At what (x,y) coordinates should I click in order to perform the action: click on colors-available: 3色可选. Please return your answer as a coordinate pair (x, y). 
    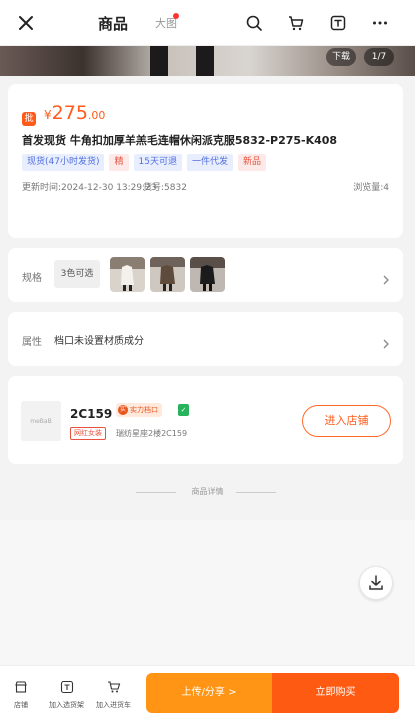
    Looking at the image, I should click on (77, 274).